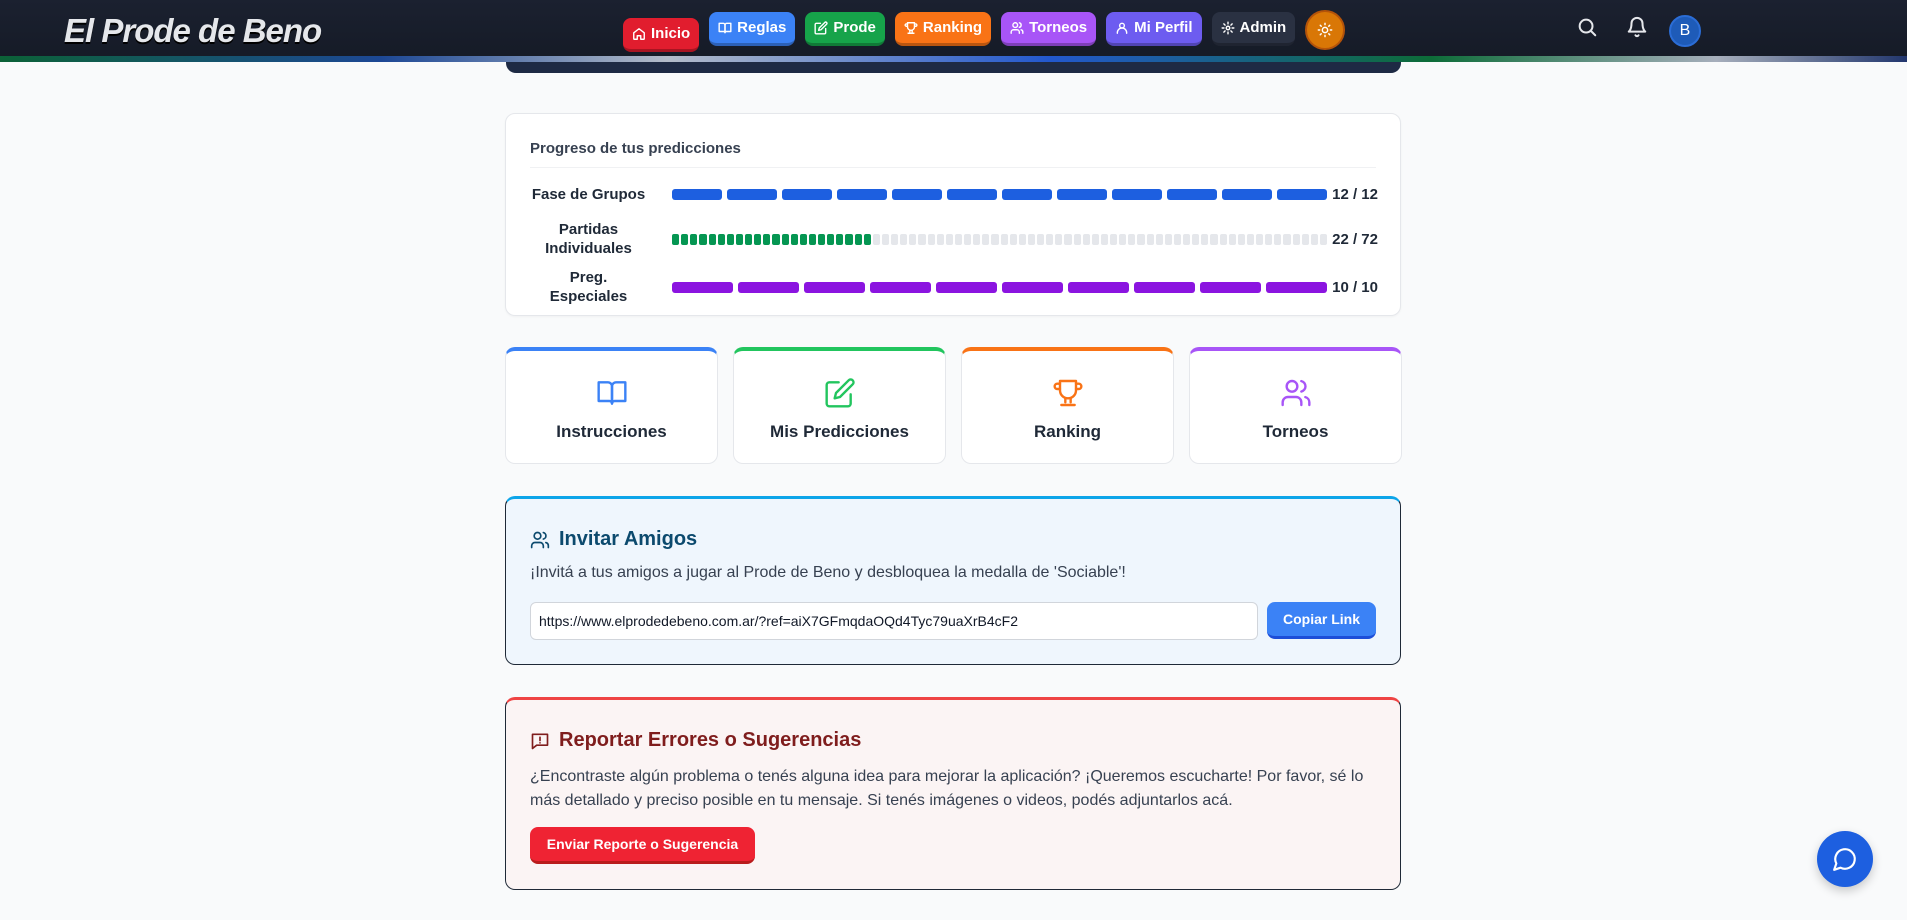  Describe the element at coordinates (588, 239) in the screenshot. I see `progress-row-label: Partidas Individuales` at that location.